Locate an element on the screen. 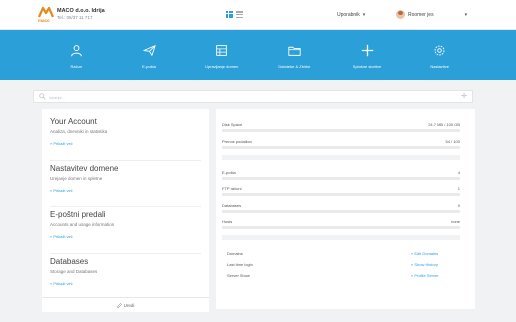  view-toggle is located at coordinates (234, 14).